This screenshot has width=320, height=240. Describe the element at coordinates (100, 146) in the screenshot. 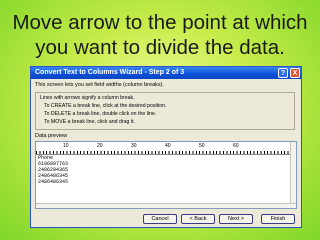

I see `ruler-tick: 20` at that location.